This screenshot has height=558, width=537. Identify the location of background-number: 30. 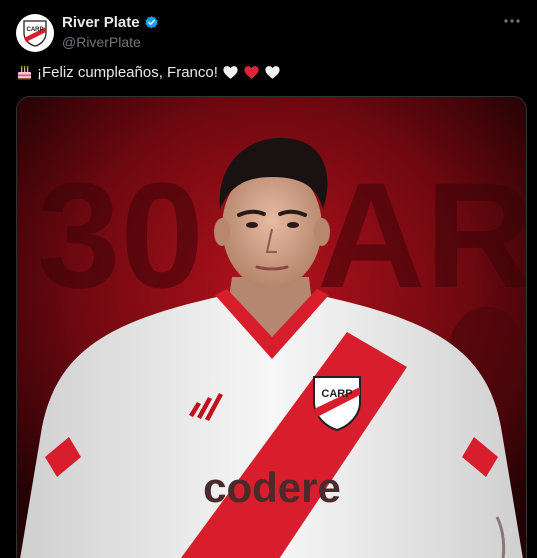
(120, 235).